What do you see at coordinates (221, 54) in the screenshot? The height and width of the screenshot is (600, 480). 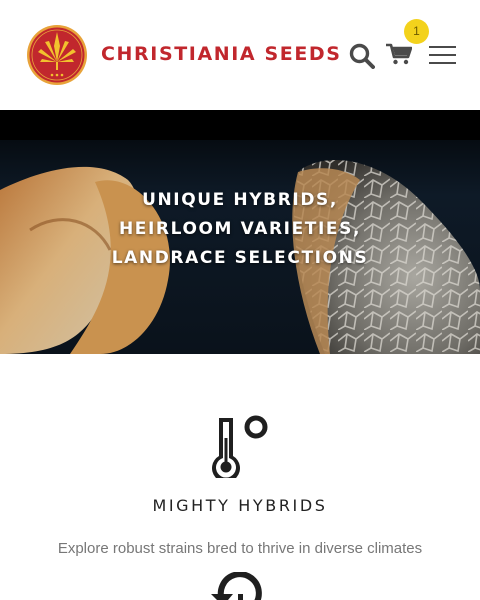 I see `brand-name: CHRISTIANIA SEEDS` at bounding box center [221, 54].